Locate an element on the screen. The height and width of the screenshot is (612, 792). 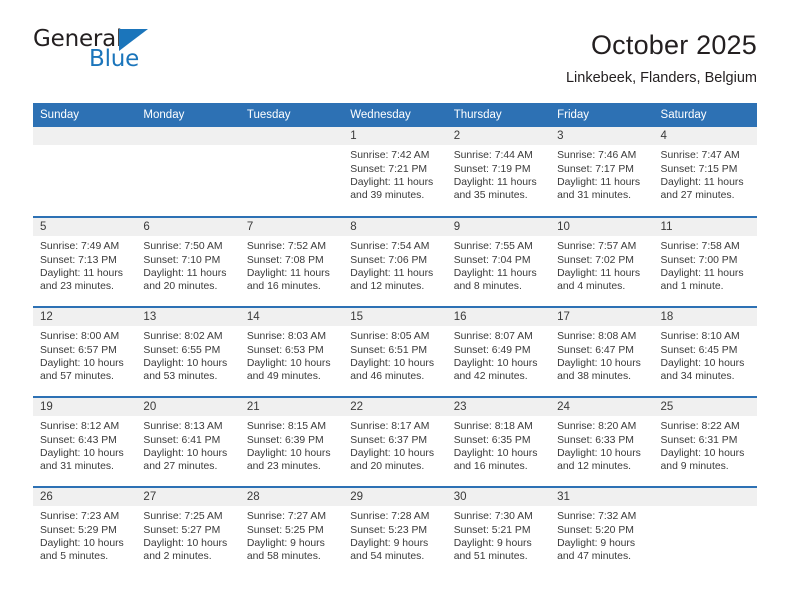
sunrise-time: Sunrise: 8:22 AM is located at coordinates (700, 427).